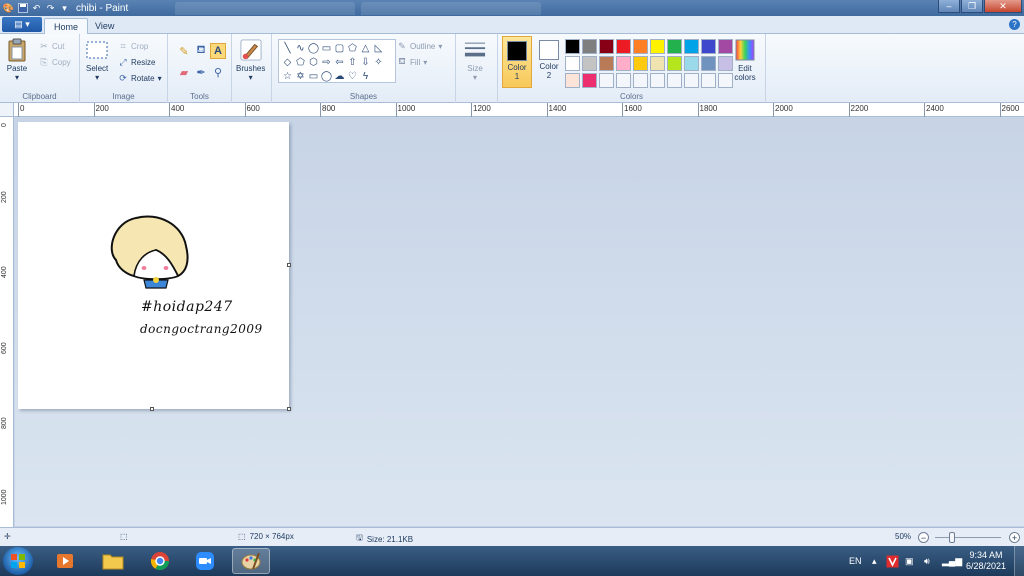  What do you see at coordinates (1014, 24) in the screenshot?
I see `help-icon: ?` at bounding box center [1014, 24].